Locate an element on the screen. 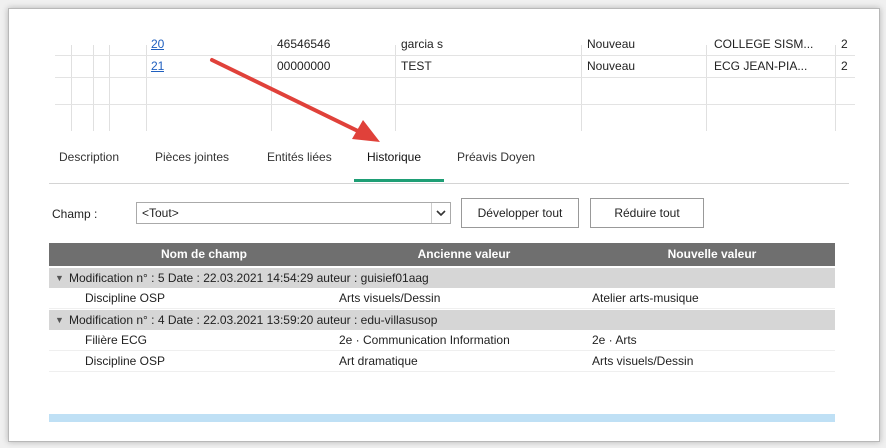 This screenshot has width=886, height=448. chevron-down-icon is located at coordinates (440, 213).